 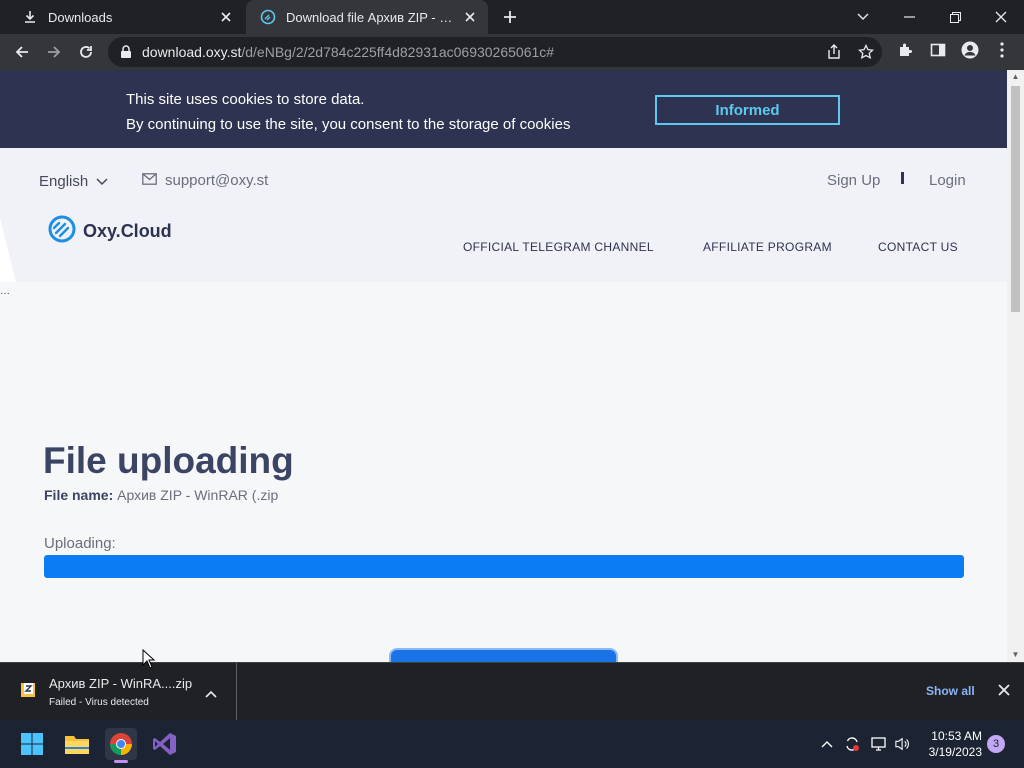 What do you see at coordinates (947, 180) in the screenshot?
I see `login-link: Login` at bounding box center [947, 180].